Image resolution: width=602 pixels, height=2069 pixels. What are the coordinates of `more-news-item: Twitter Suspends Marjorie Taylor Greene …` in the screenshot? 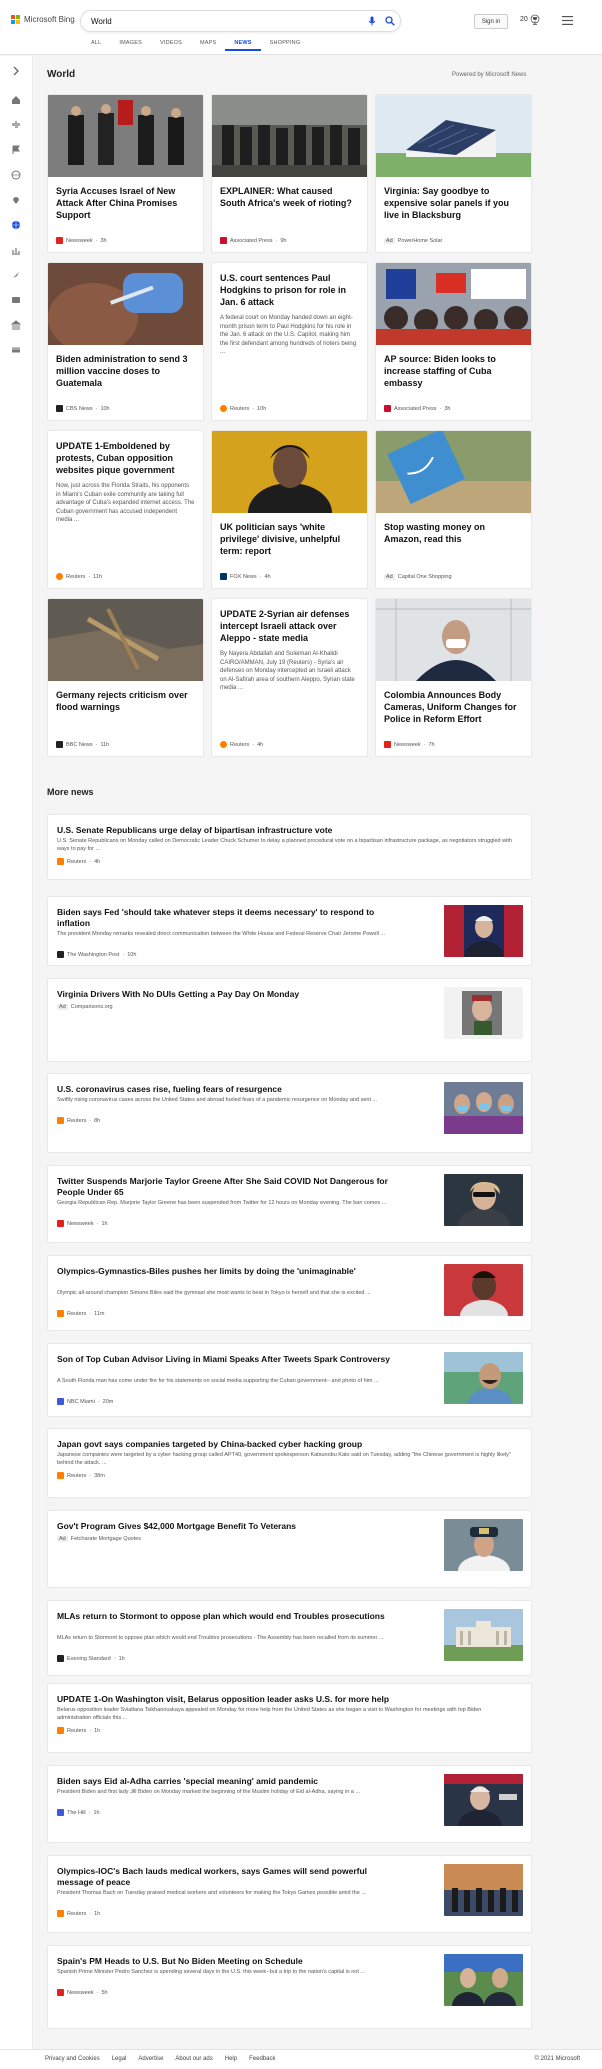 It's located at (289, 1204).